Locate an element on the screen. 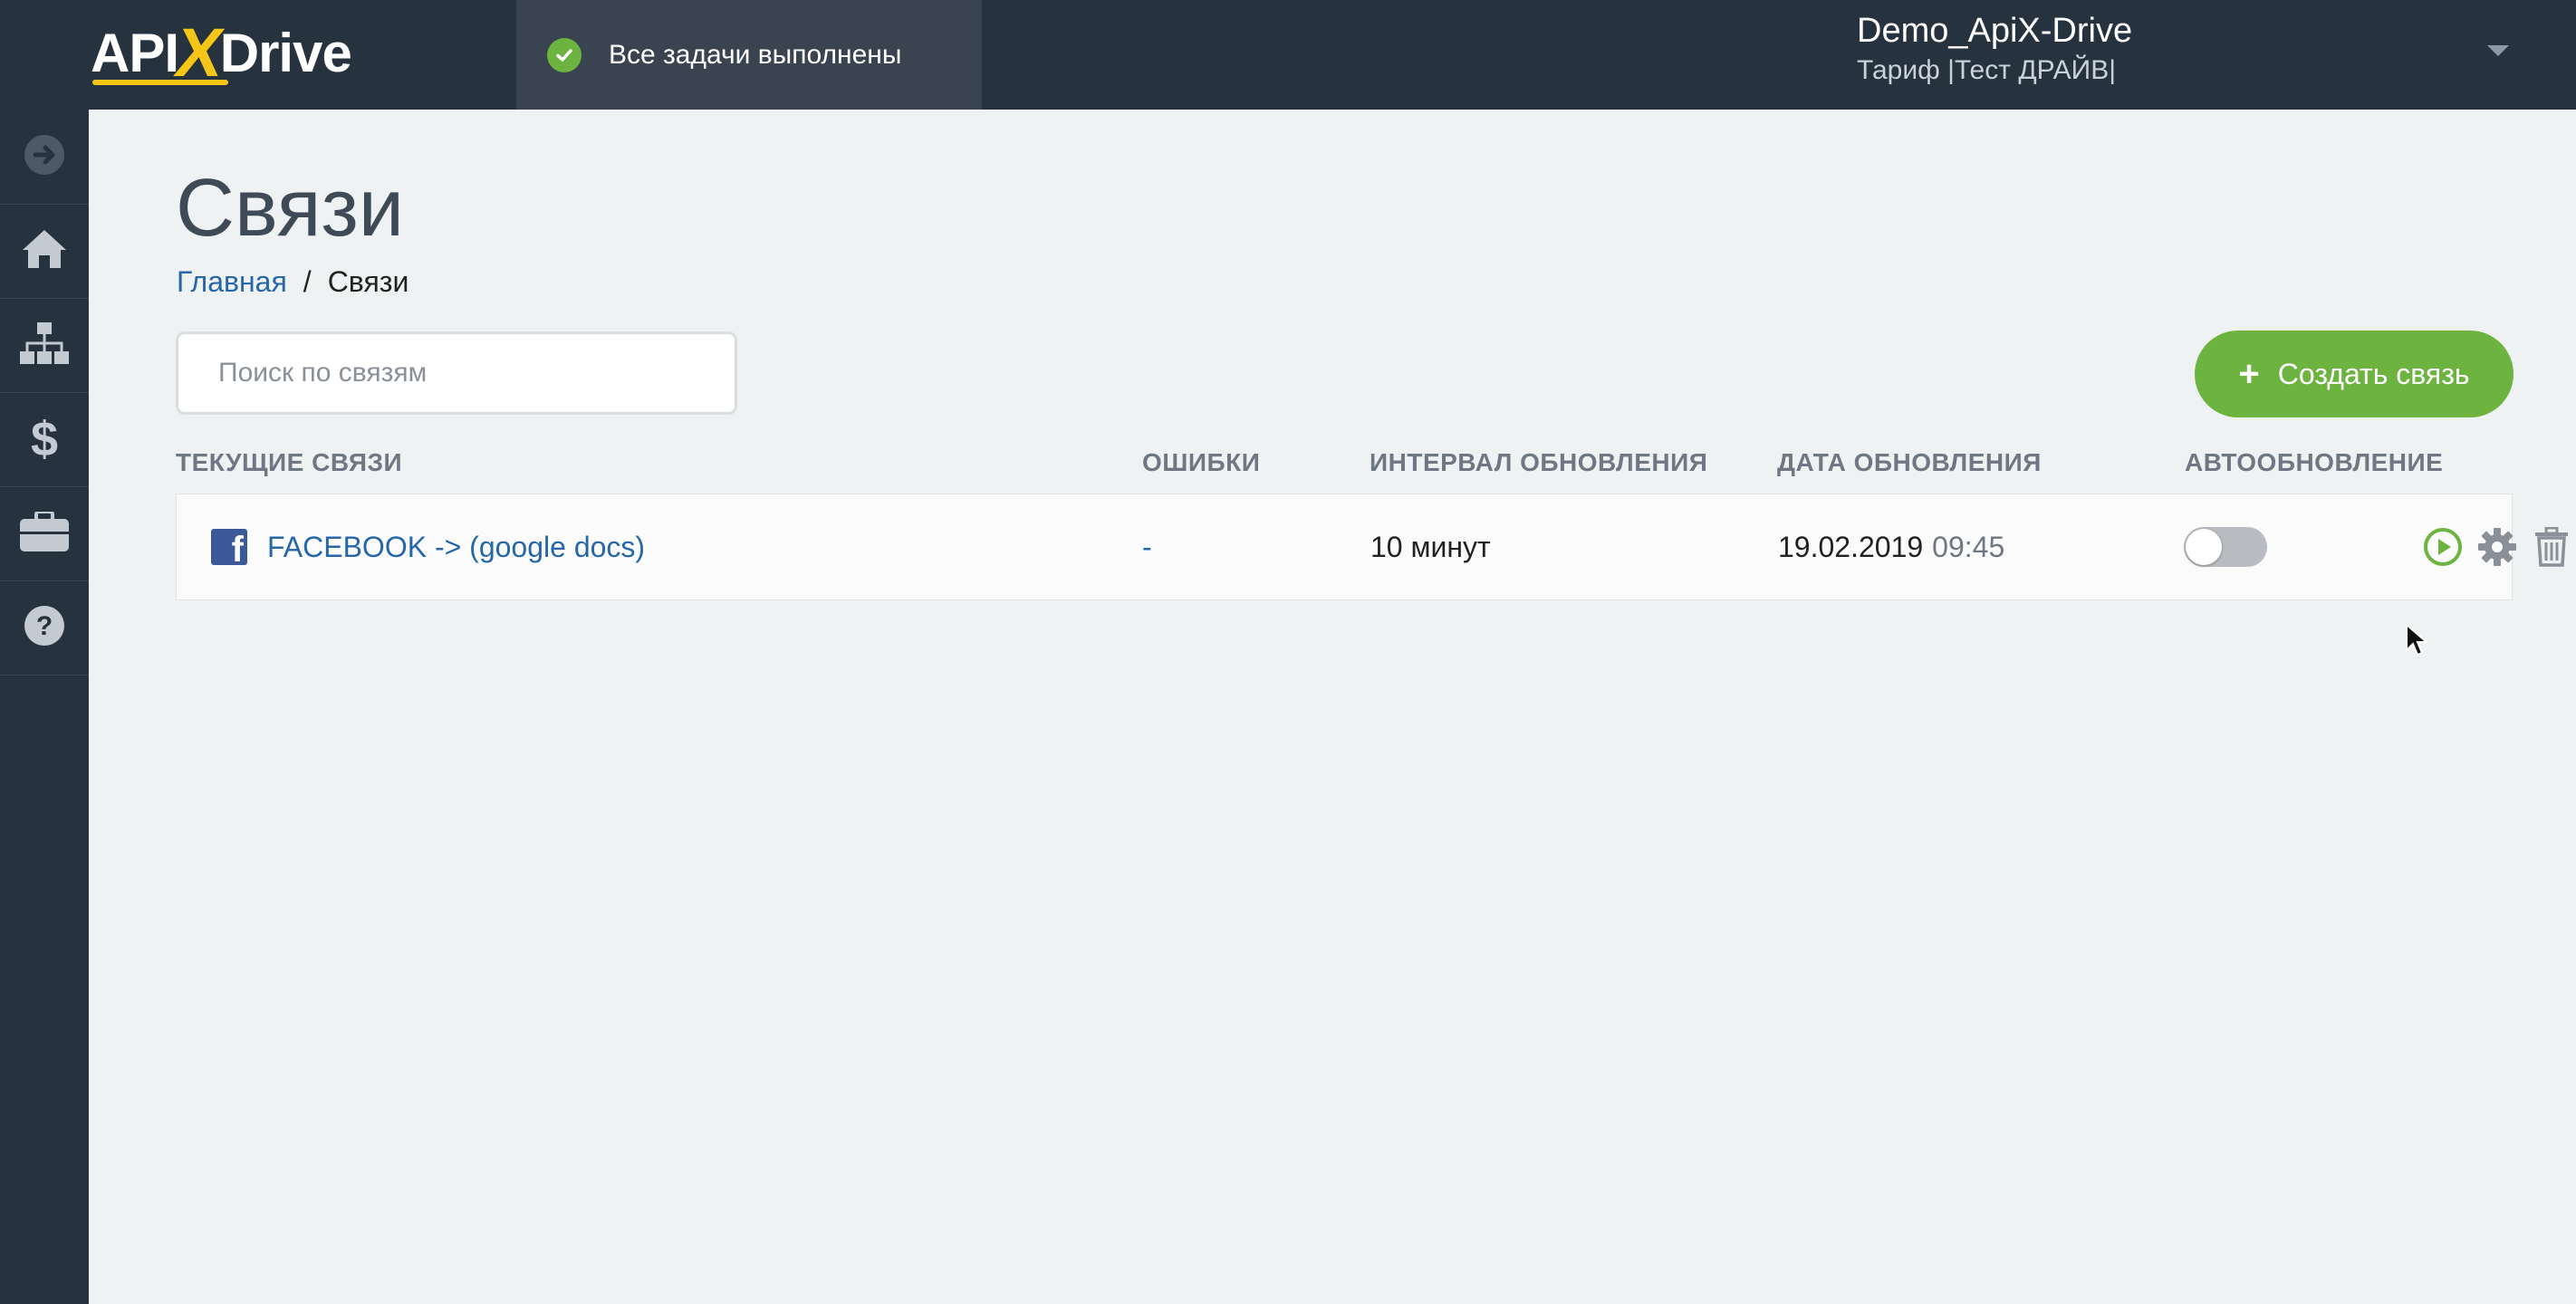 This screenshot has width=2576, height=1304. trash-icon is located at coordinates (2551, 547).